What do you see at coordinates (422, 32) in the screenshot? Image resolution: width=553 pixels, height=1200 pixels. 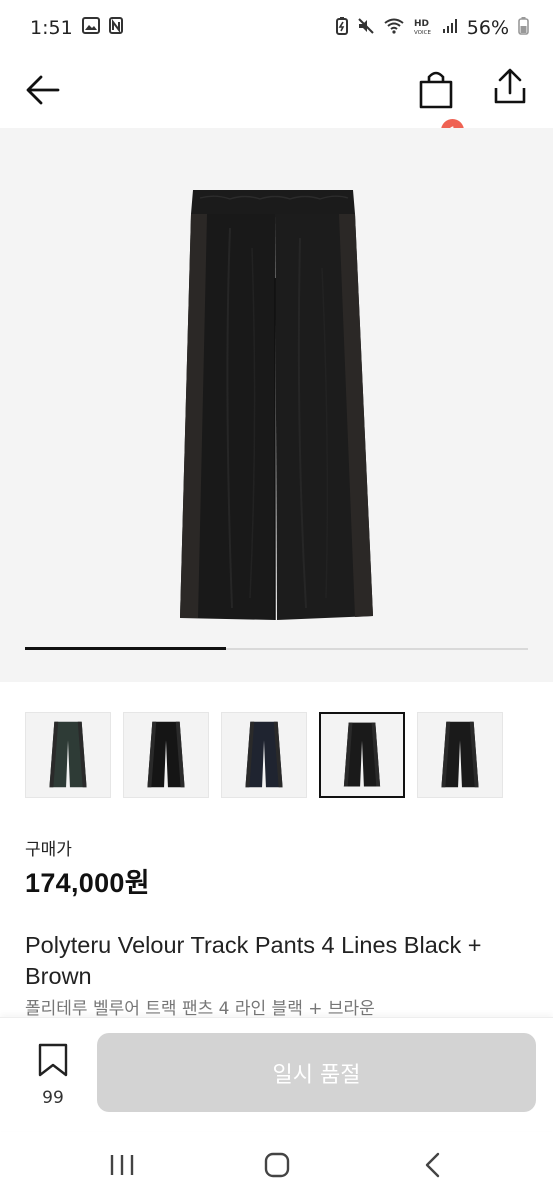 I see `svg-text: VOICE` at bounding box center [422, 32].